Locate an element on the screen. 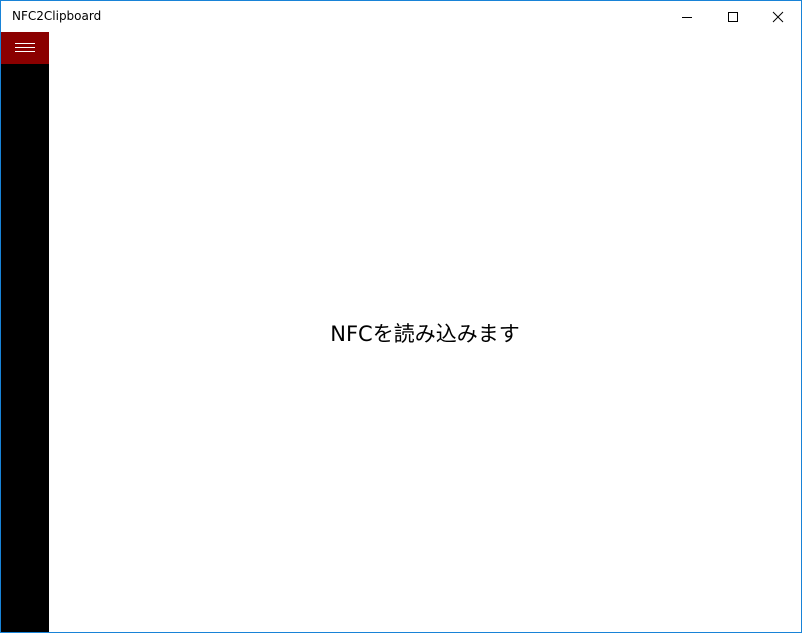 The width and height of the screenshot is (802, 633). minimize-icon is located at coordinates (687, 17).